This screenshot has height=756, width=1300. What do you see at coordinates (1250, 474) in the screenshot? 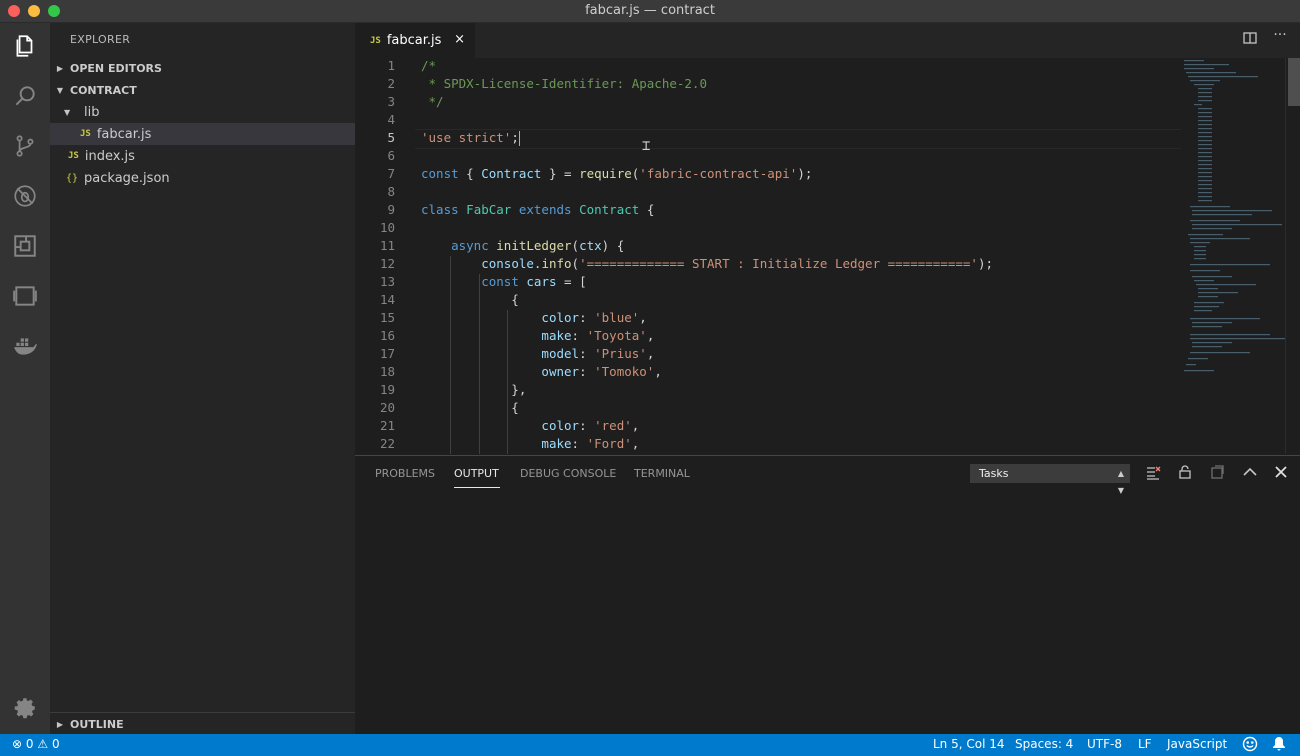
I see `maximize-panel-icon` at bounding box center [1250, 474].